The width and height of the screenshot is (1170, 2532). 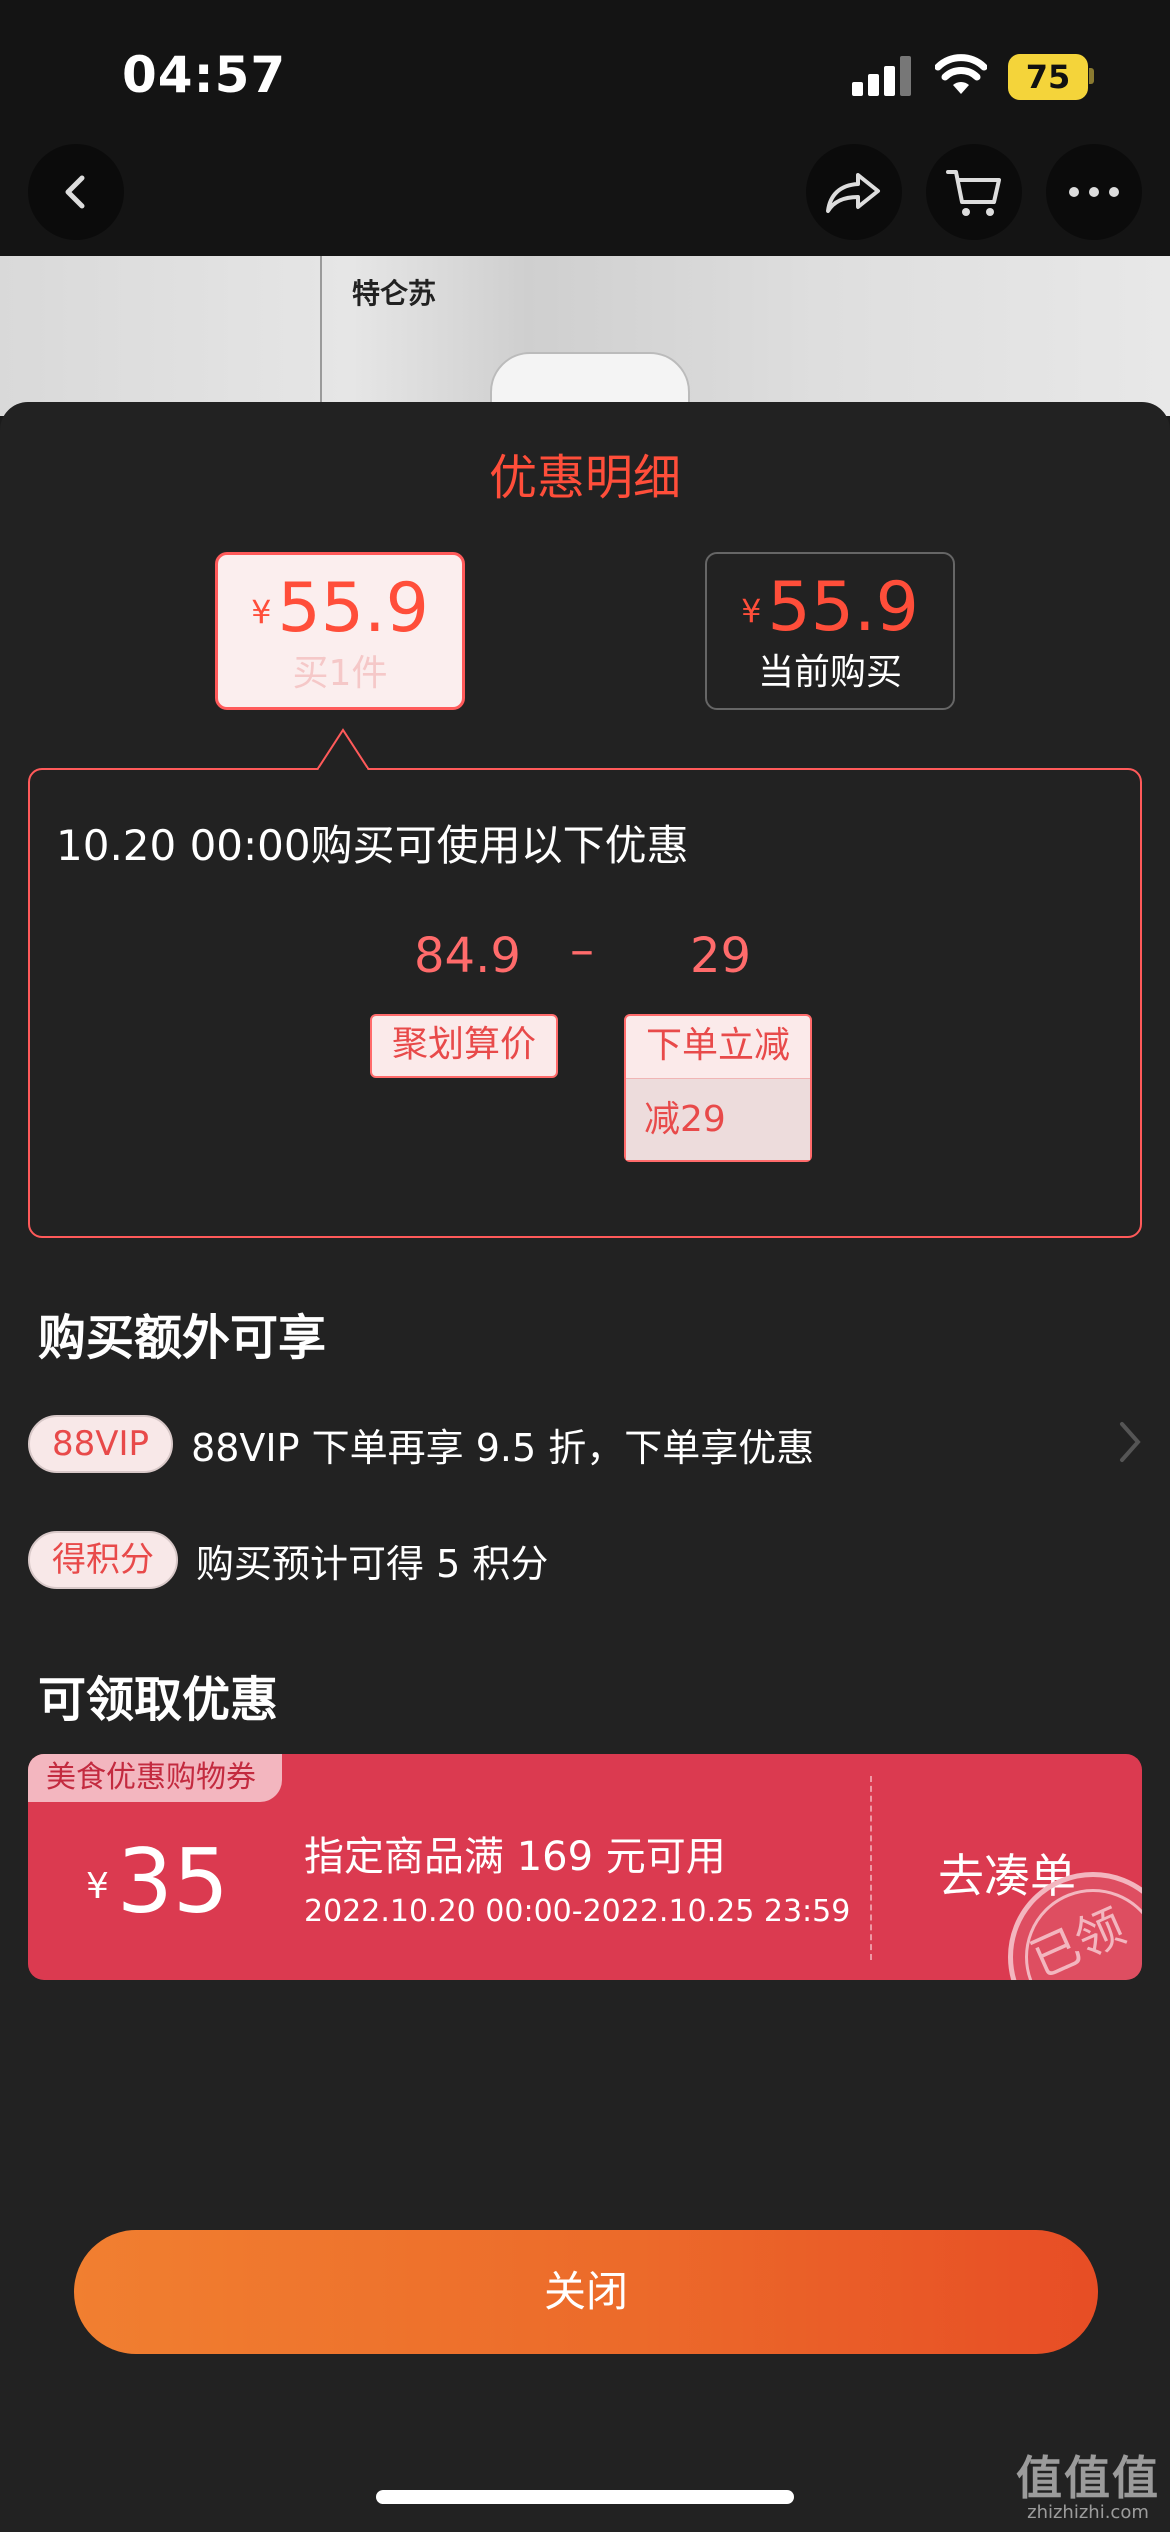 I want to click on coupon-condition: 指定商品满 169 元可用, so click(x=515, y=1857).